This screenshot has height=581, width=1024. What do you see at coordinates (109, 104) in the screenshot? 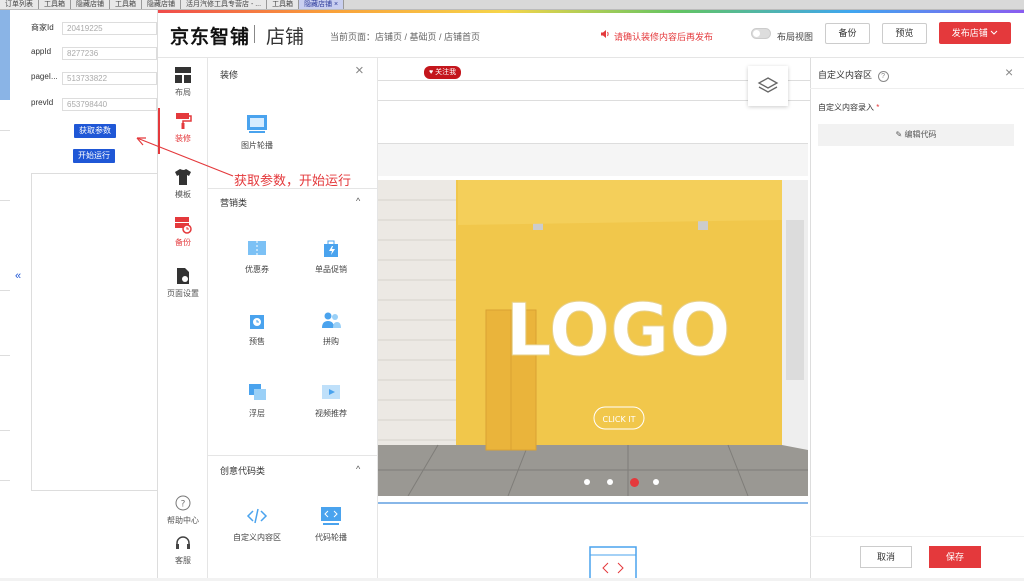
I see `prev-id-input: 653798440` at bounding box center [109, 104].